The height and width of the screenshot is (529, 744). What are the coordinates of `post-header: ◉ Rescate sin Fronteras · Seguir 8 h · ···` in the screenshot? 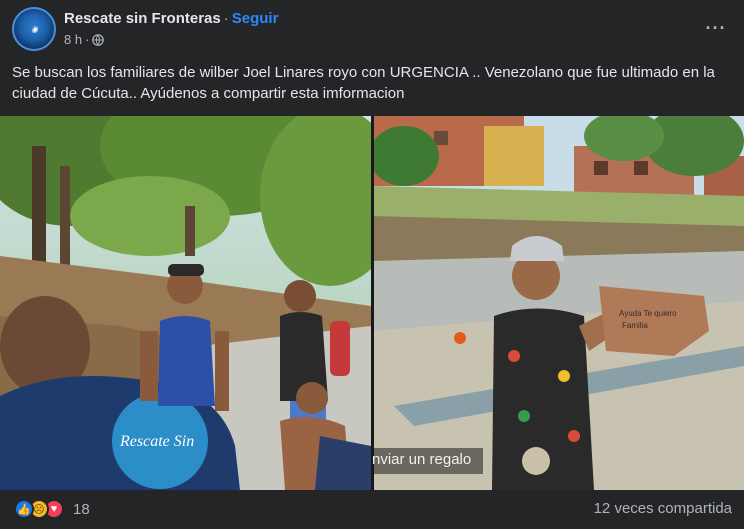 It's located at (372, 28).